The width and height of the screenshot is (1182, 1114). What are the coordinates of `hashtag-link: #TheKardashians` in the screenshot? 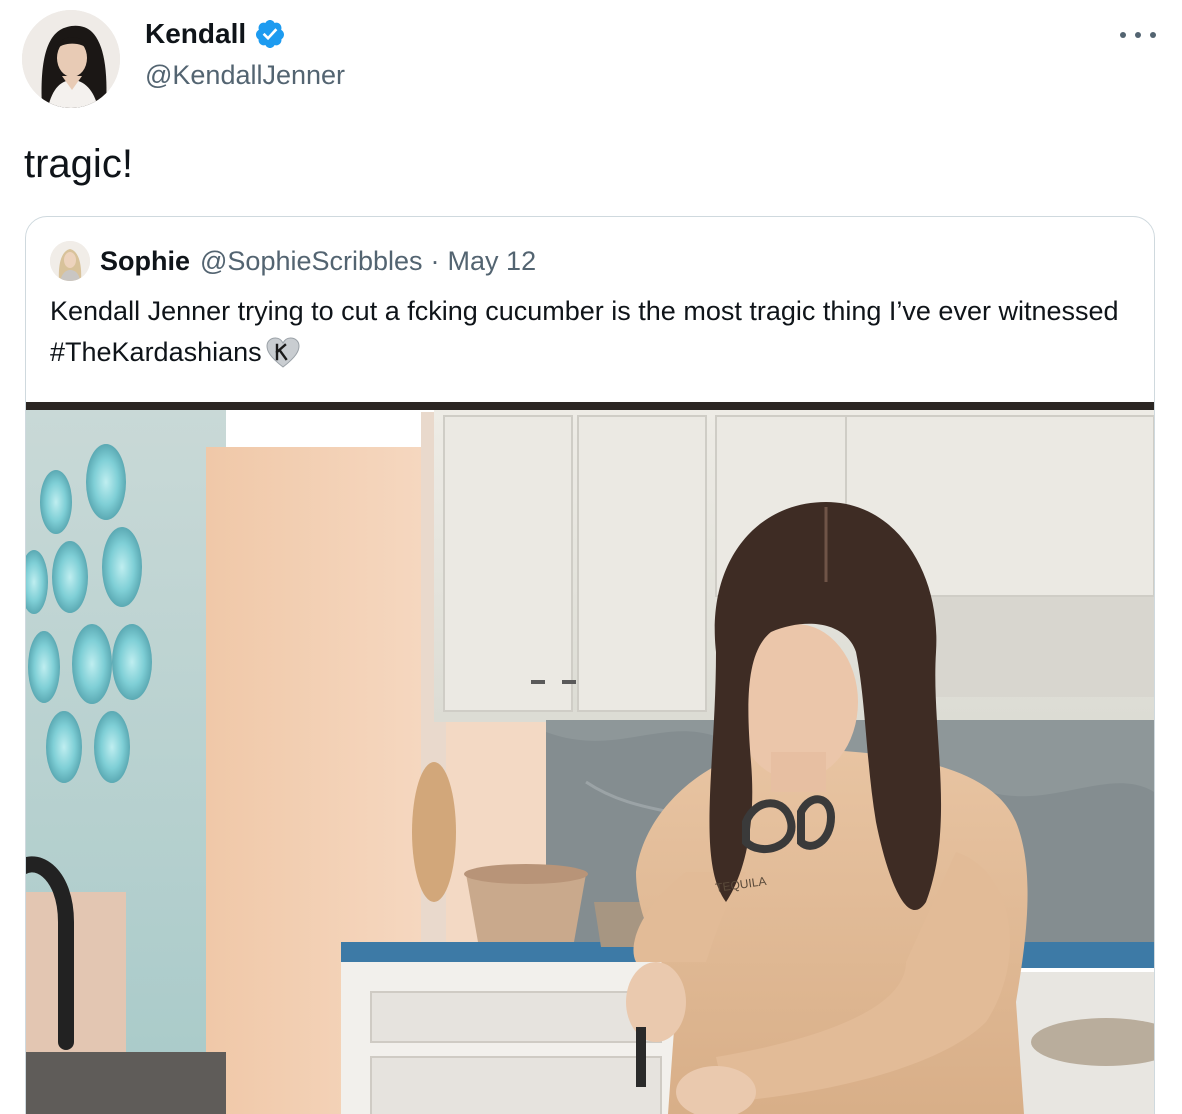 It's located at (156, 352).